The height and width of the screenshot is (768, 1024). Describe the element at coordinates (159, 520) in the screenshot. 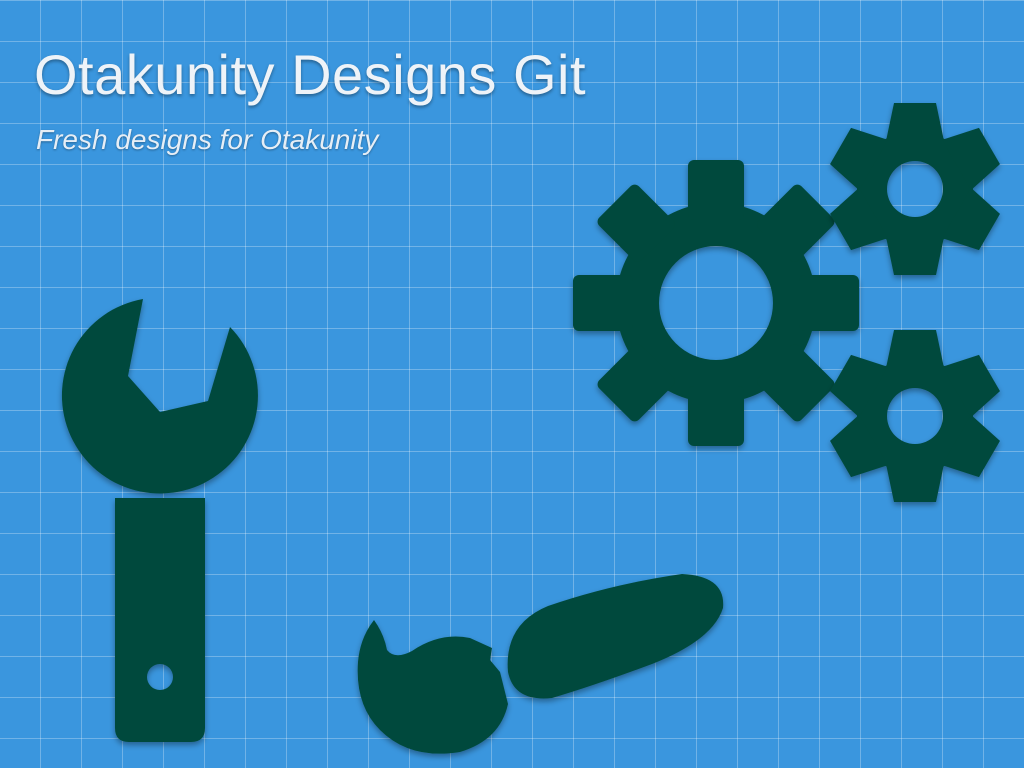

I see `wrench-icon` at that location.